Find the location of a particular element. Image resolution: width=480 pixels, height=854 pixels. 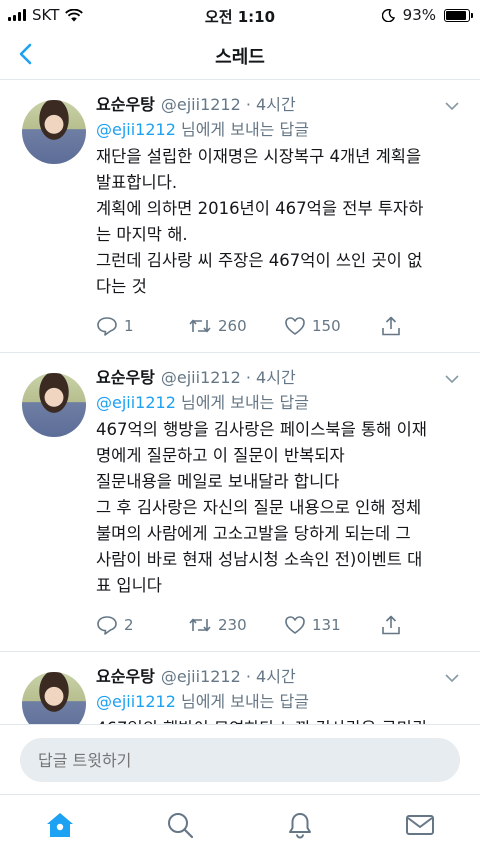

moon-icon is located at coordinates (388, 15).